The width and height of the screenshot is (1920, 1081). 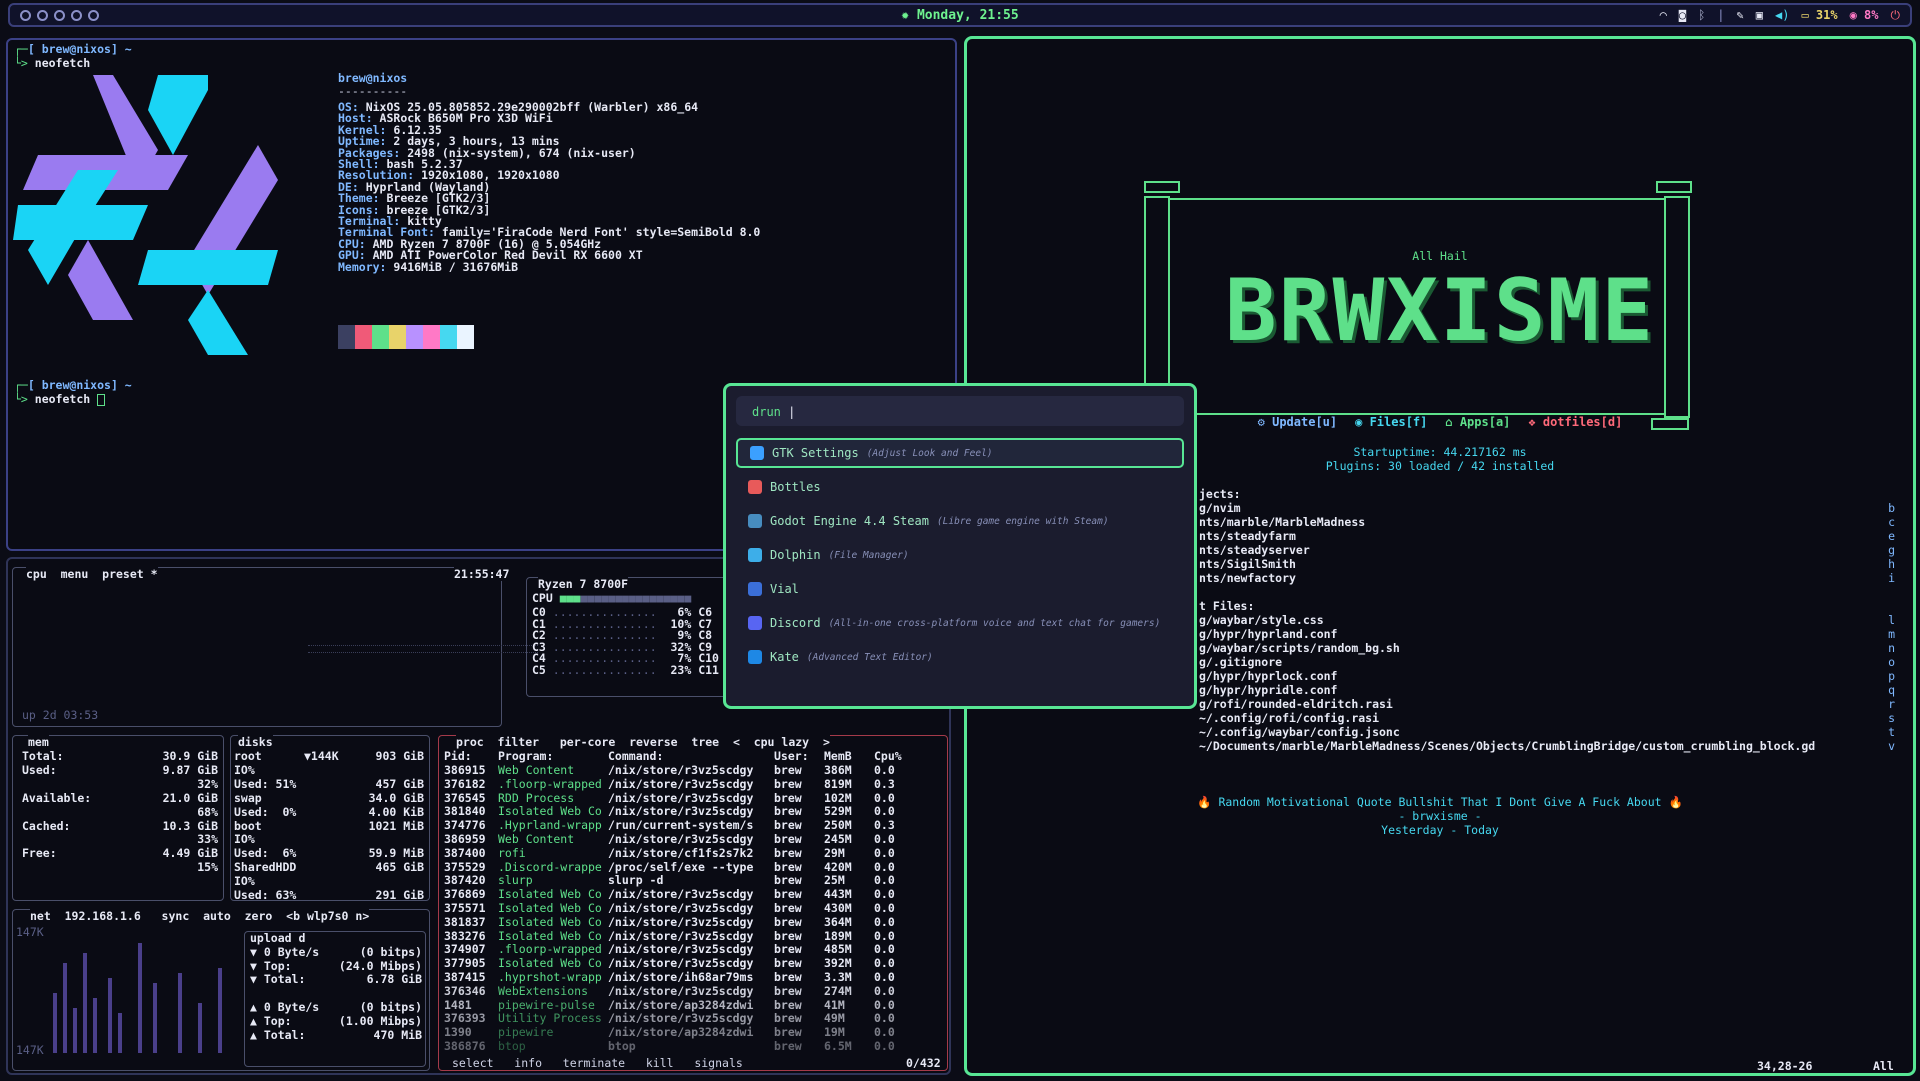 What do you see at coordinates (255, 742) in the screenshot?
I see `disks-header: disks` at bounding box center [255, 742].